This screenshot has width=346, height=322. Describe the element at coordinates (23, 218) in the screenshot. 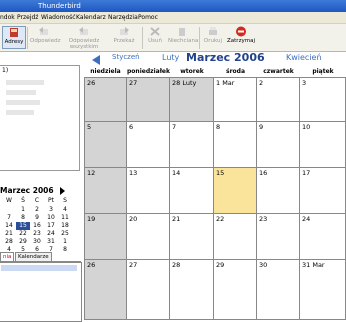

I see `mini-day-cell: 8` at that location.